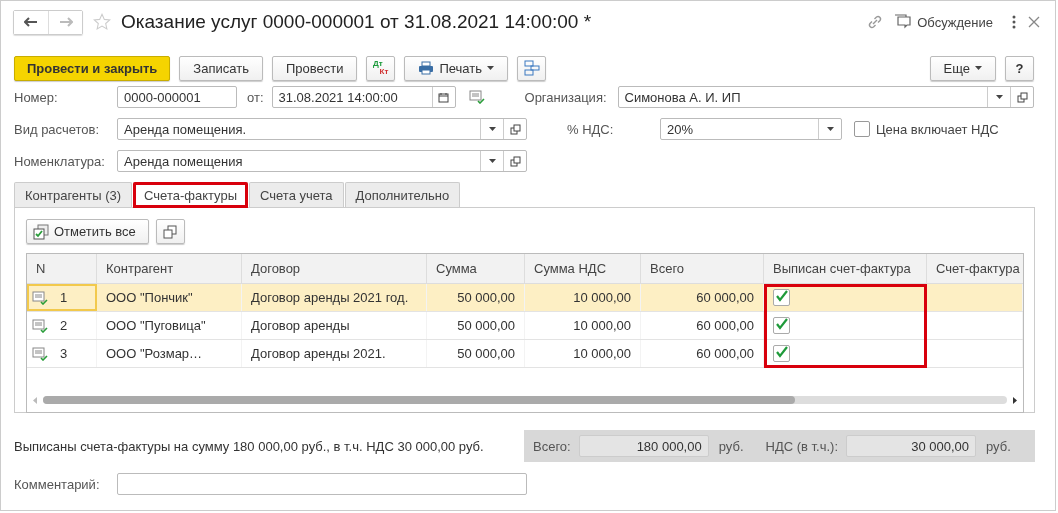  I want to click on table-cell: Договор аренды, so click(300, 325).